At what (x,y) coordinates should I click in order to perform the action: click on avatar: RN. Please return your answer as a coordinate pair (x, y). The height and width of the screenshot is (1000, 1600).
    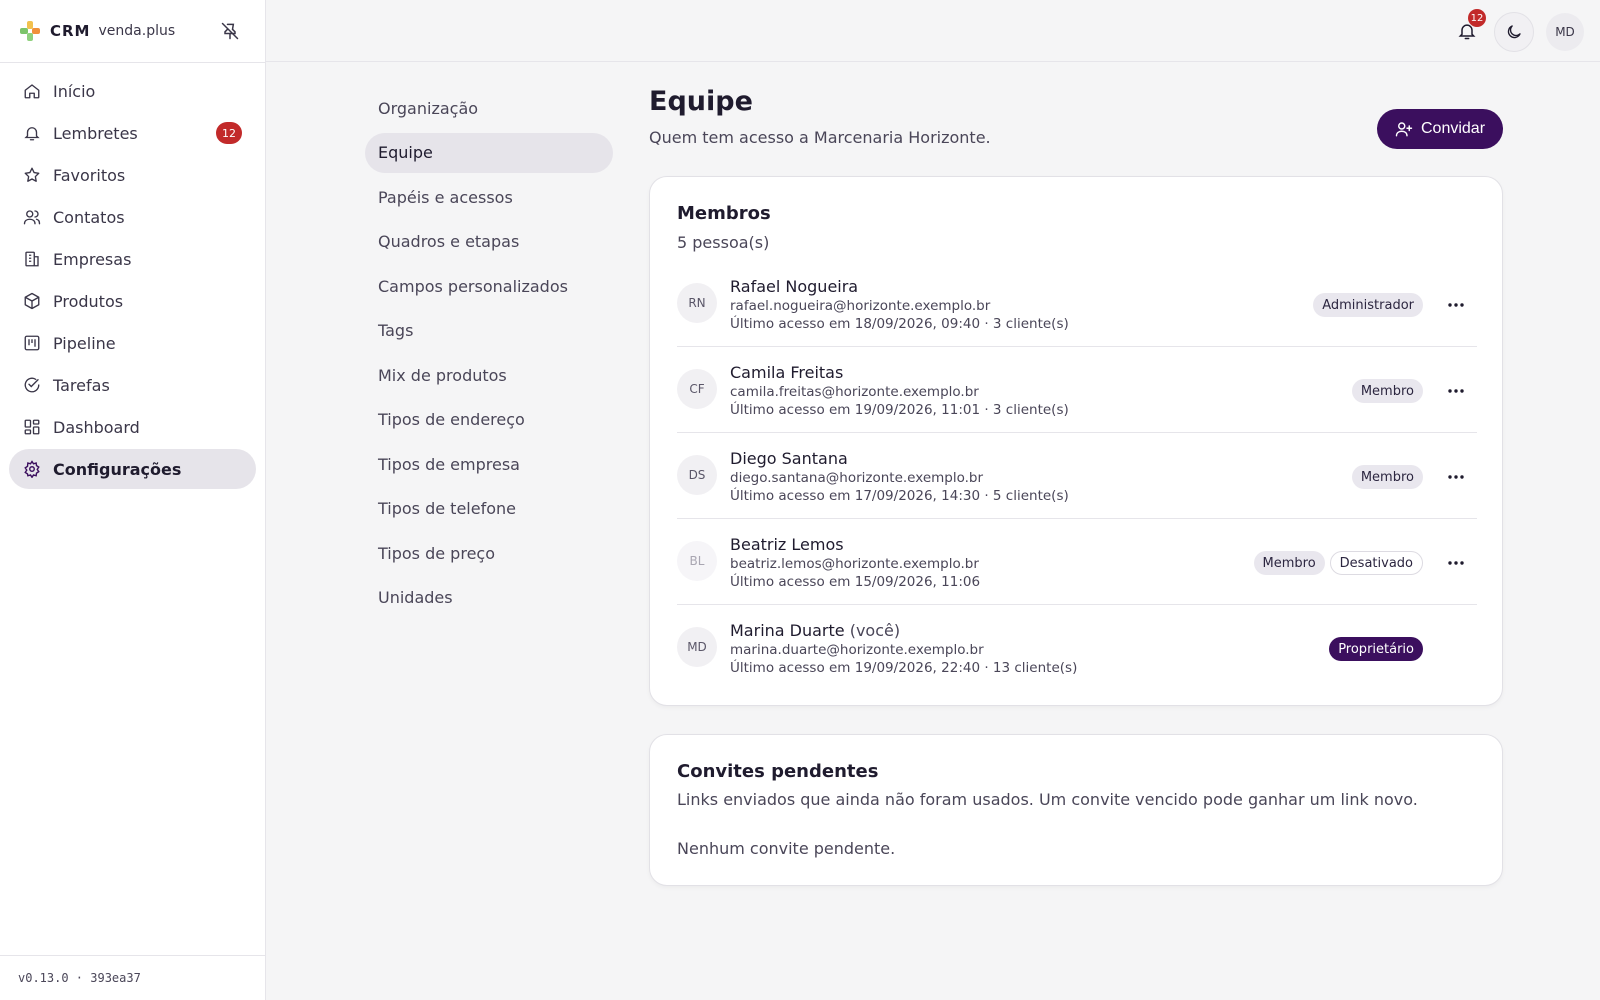
    Looking at the image, I should click on (697, 303).